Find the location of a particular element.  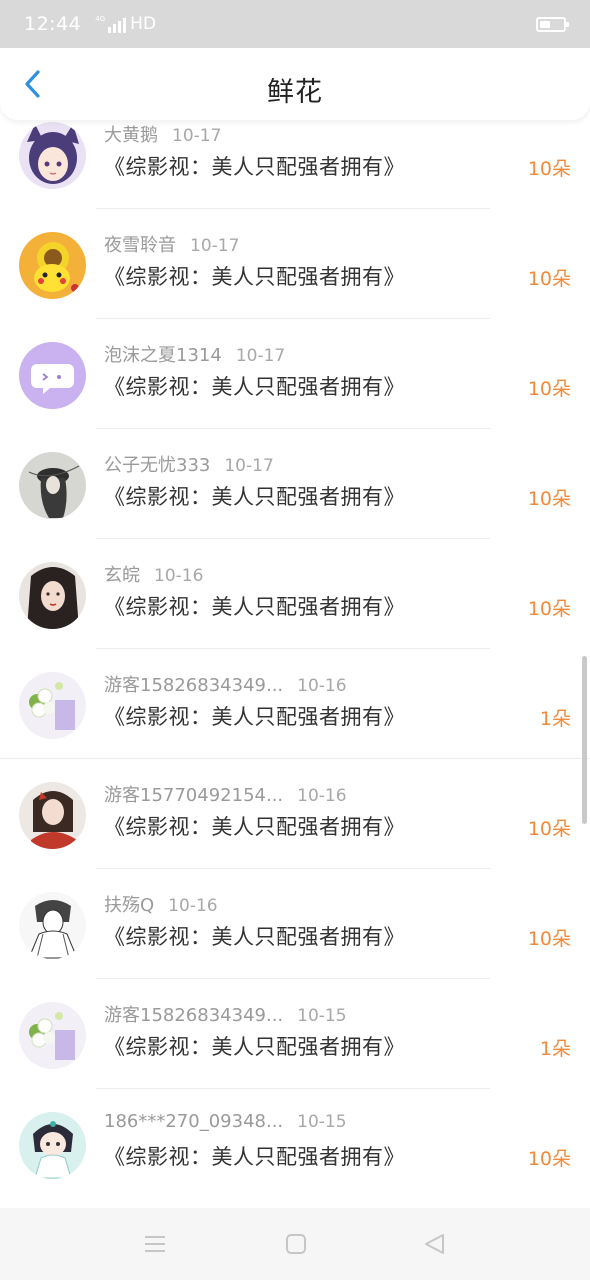

row-meta: 游客15826834349... 10-15 is located at coordinates (225, 1014).